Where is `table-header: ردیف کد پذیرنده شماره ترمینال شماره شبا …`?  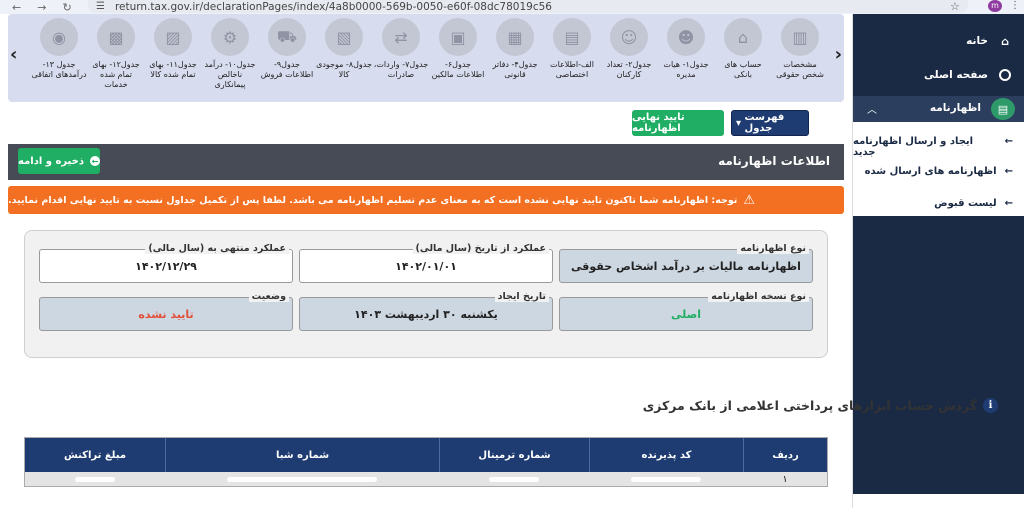 table-header: ردیف کد پذیرنده شماره ترمینال شماره شبا … is located at coordinates (426, 455).